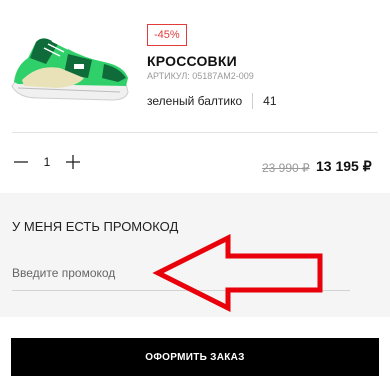  I want to click on old-price: 23 990 ₽, so click(286, 168).